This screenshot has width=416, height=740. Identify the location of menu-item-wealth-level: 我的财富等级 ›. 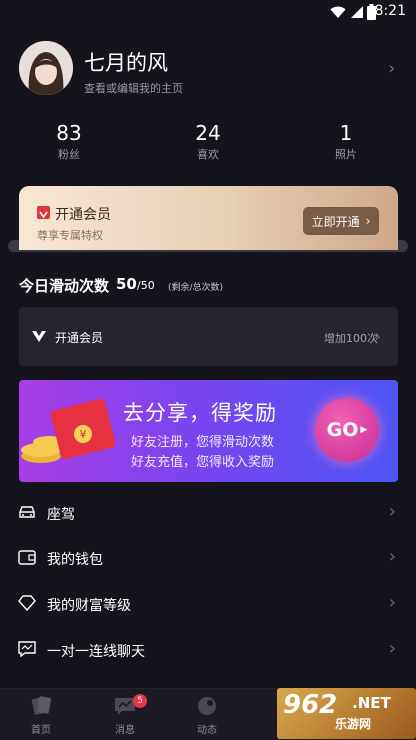
(208, 604).